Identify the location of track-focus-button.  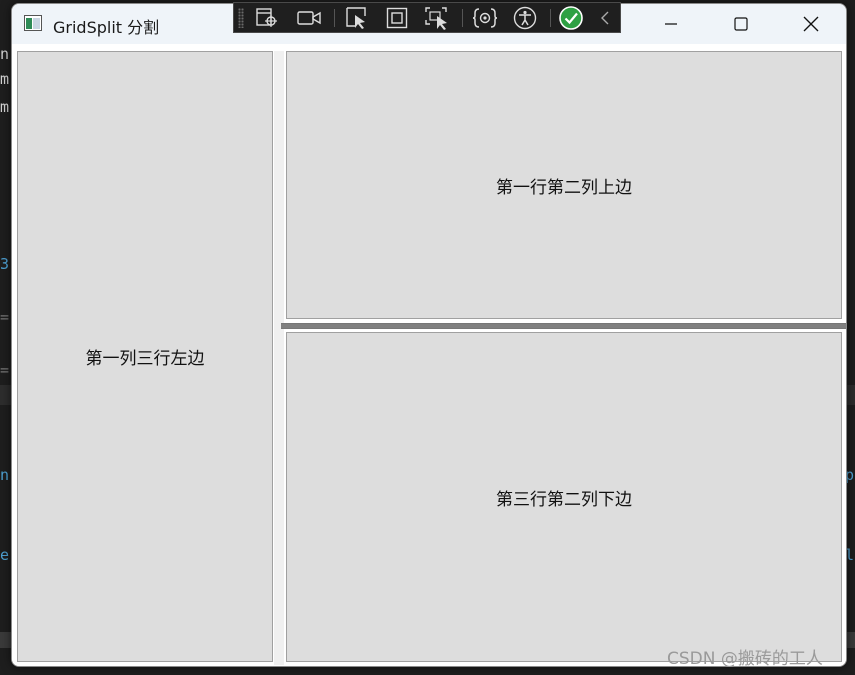
(437, 17).